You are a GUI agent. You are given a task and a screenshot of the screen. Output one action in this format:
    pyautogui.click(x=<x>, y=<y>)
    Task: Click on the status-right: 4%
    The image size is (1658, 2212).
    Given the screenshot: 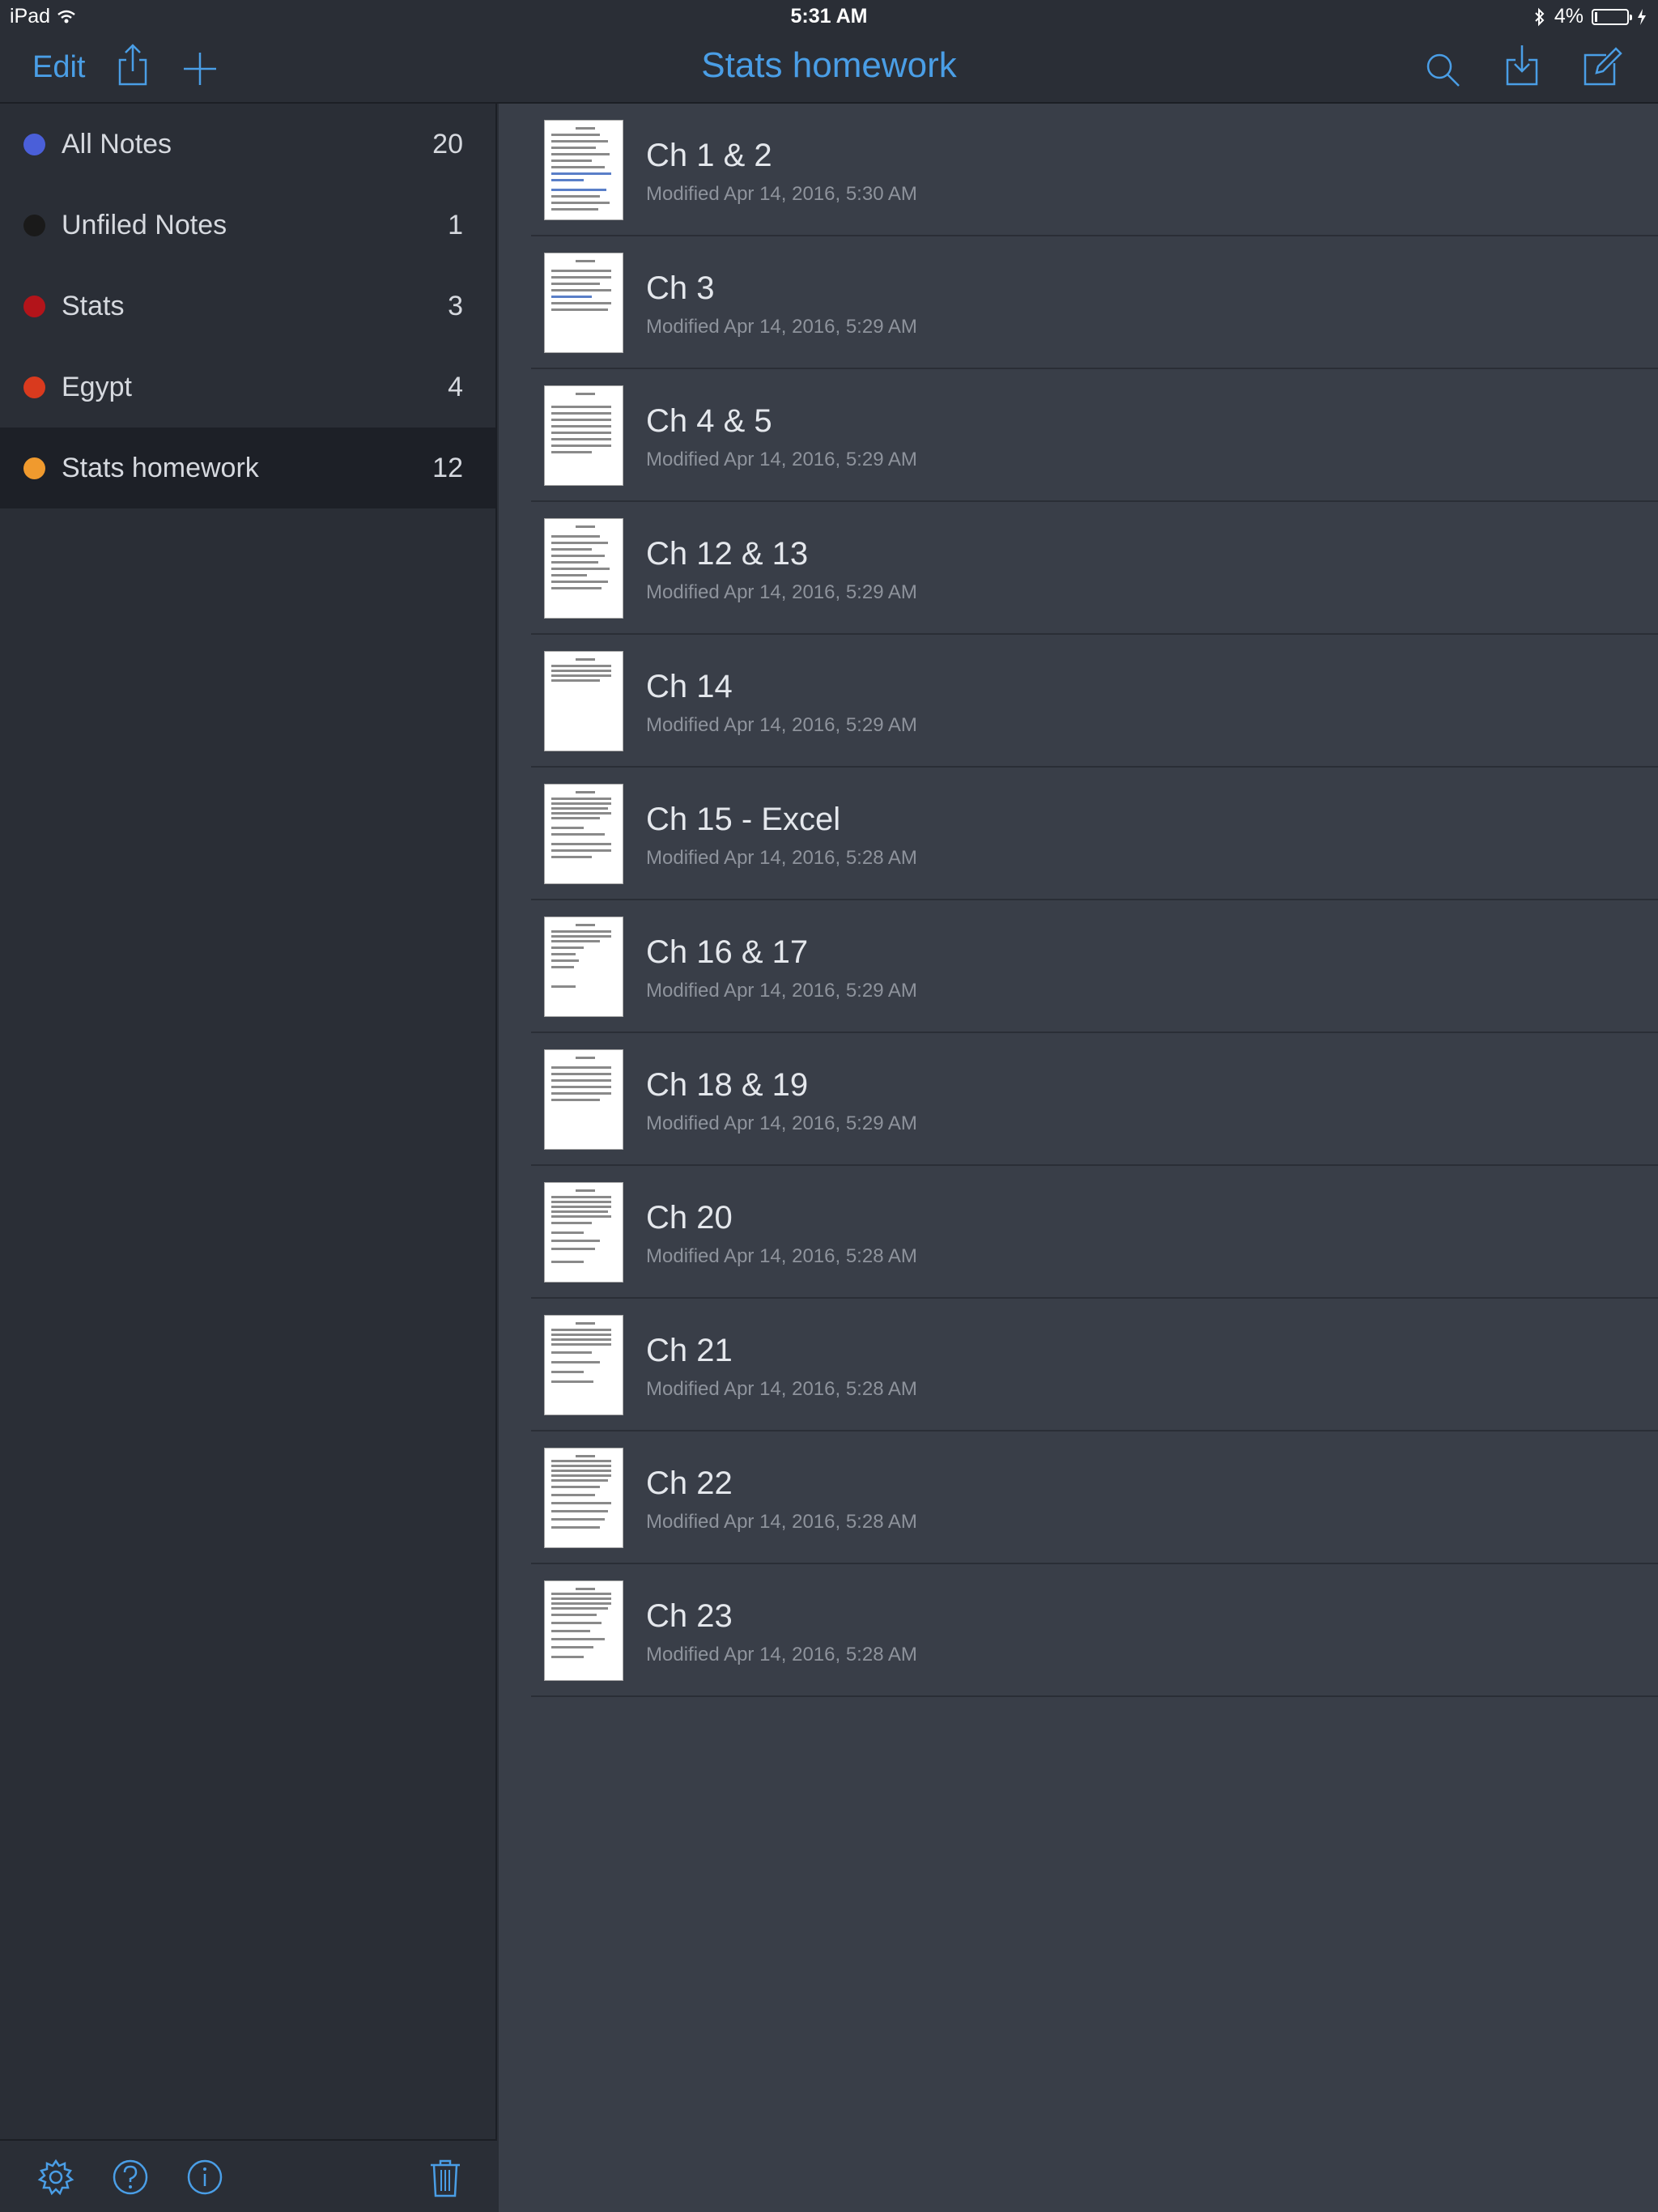 What is the action you would take?
    pyautogui.click(x=1590, y=16)
    